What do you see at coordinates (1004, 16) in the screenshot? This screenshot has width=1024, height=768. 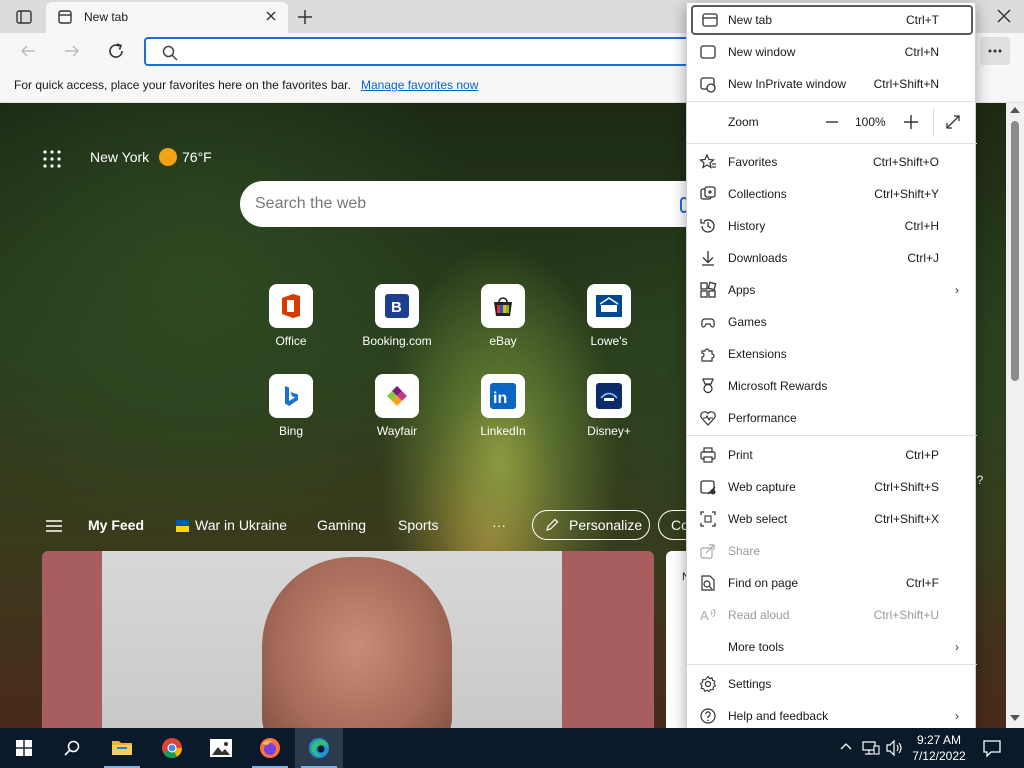 I see `window-close-icon` at bounding box center [1004, 16].